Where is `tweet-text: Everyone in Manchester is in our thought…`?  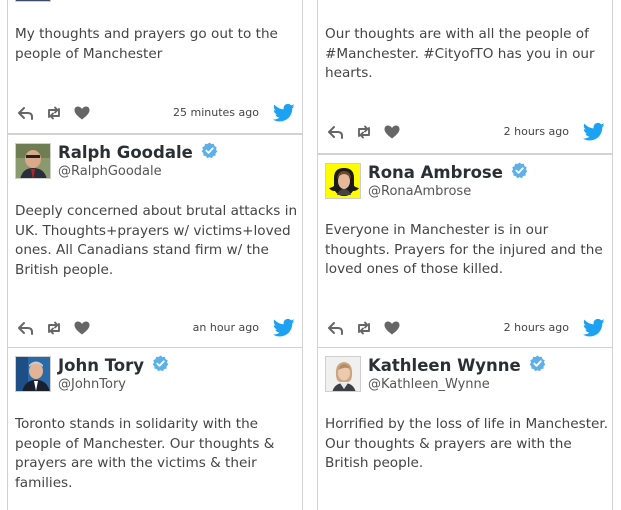 tweet-text: Everyone in Manchester is in our thought… is located at coordinates (464, 250).